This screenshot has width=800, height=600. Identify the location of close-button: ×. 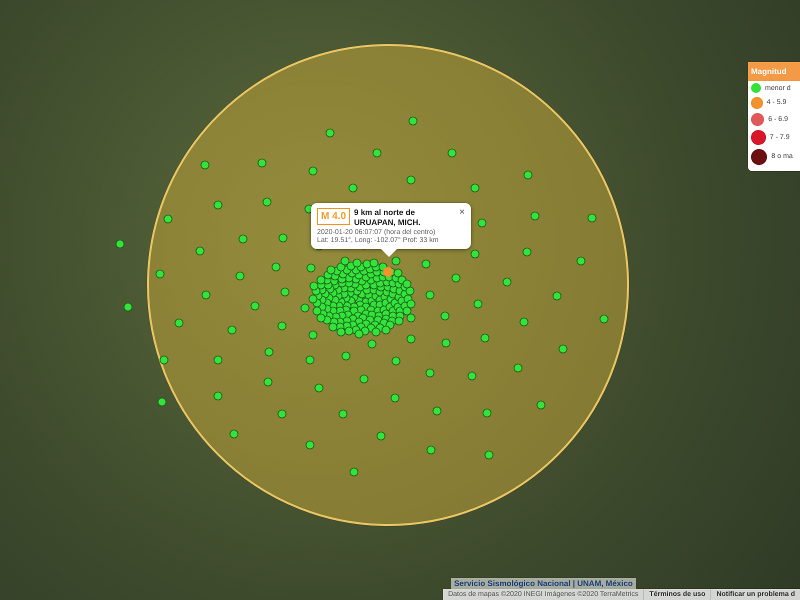
(462, 213).